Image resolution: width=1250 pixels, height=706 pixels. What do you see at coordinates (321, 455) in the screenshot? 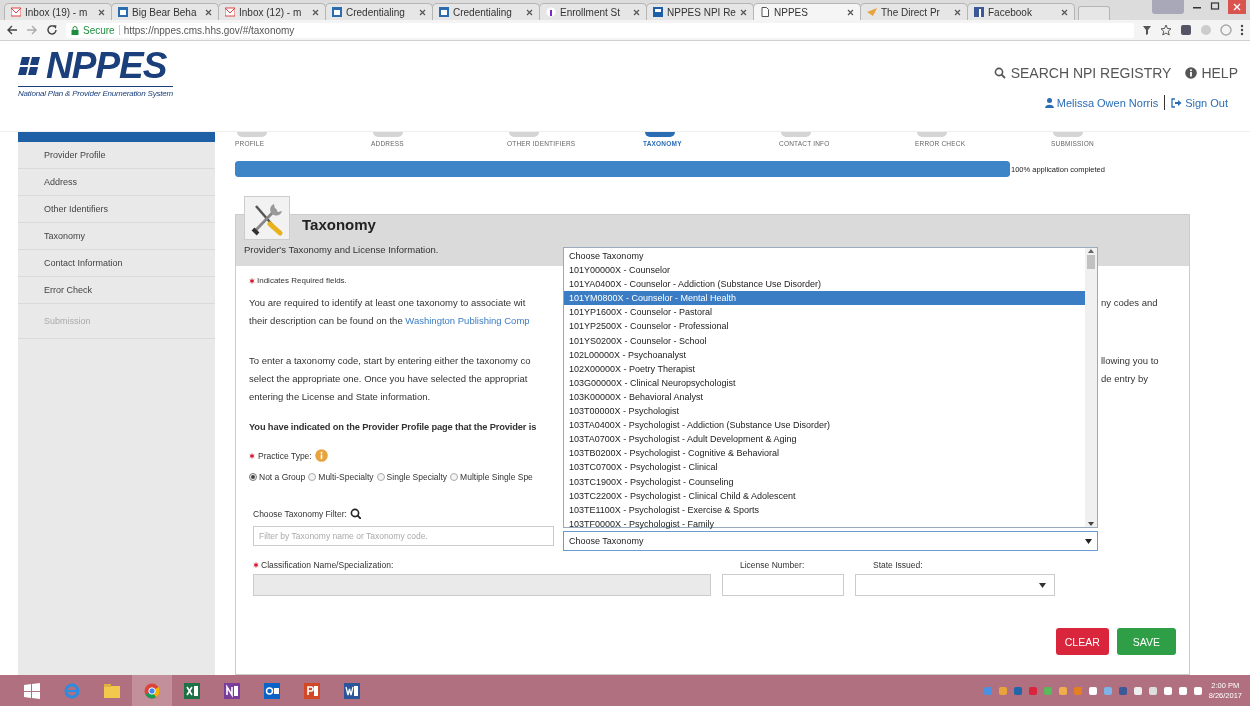
I see `info-icon` at bounding box center [321, 455].